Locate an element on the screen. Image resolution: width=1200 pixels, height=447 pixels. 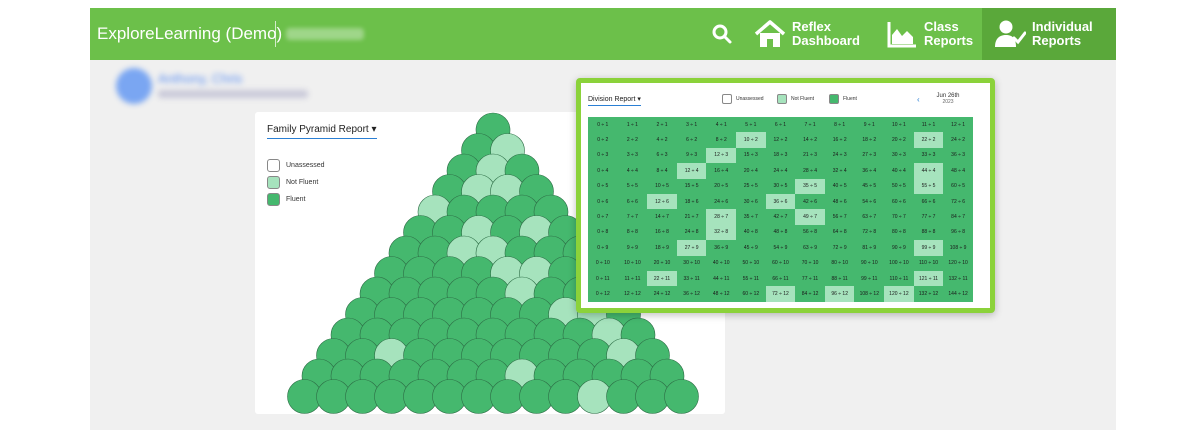
nav-class-reports: Class Reports is located at coordinates (929, 34).